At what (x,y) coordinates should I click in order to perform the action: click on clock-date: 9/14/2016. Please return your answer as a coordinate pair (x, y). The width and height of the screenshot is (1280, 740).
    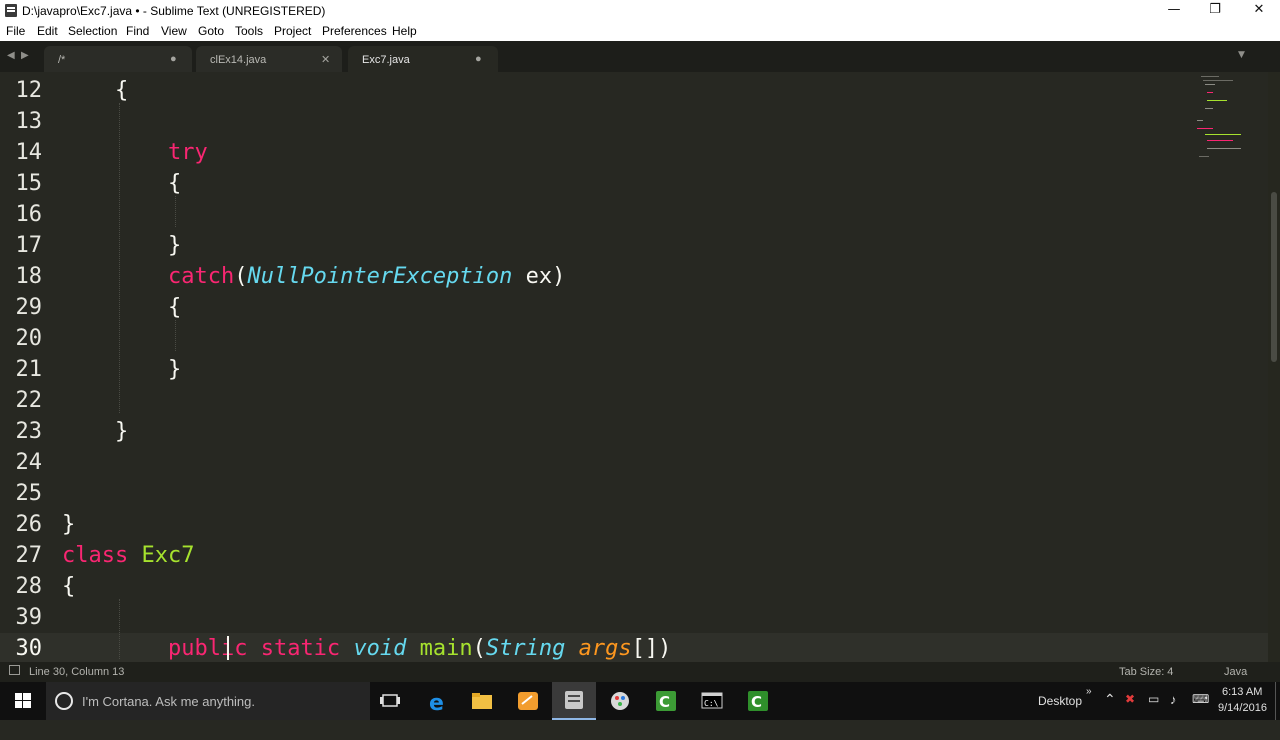
    Looking at the image, I should click on (1242, 721).